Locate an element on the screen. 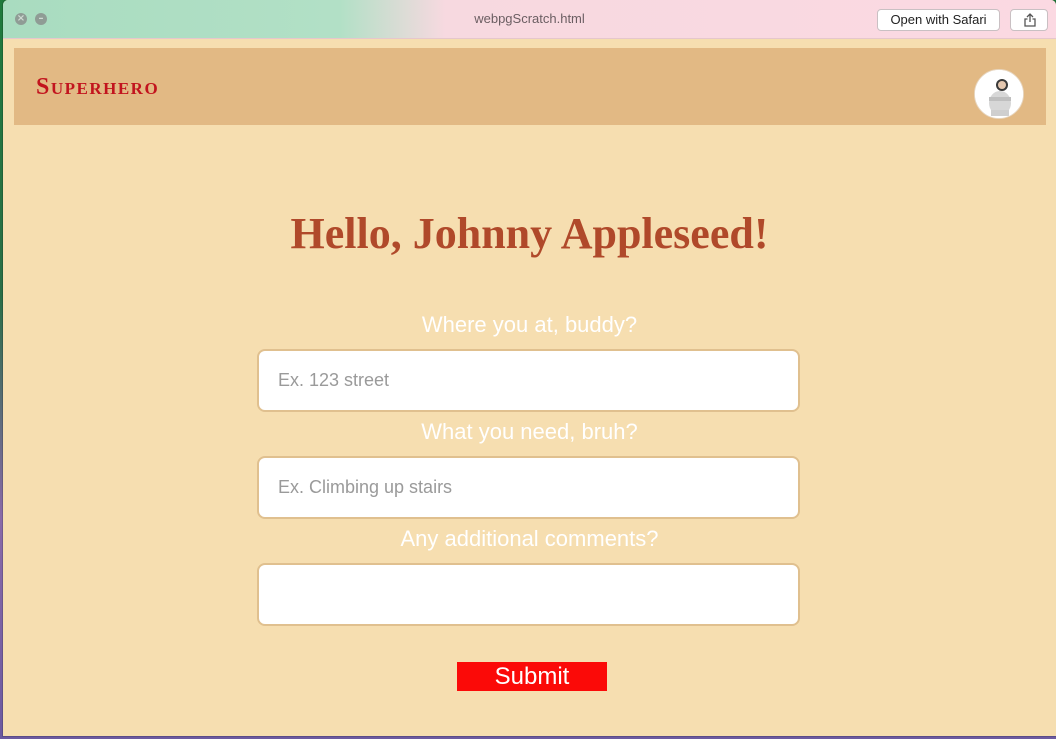  profile-avatar-icon is located at coordinates (999, 94).